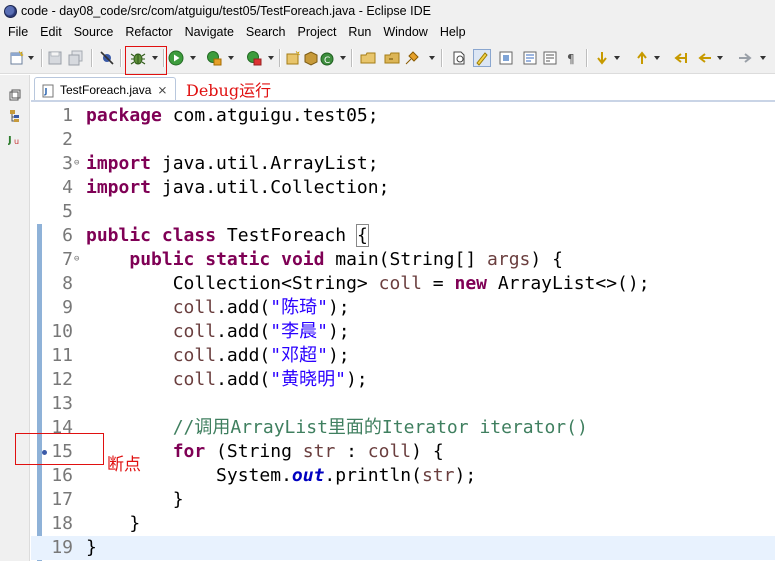 This screenshot has height=561, width=775. I want to click on code-line: 10 coll.add("李晨");, so click(403, 332).